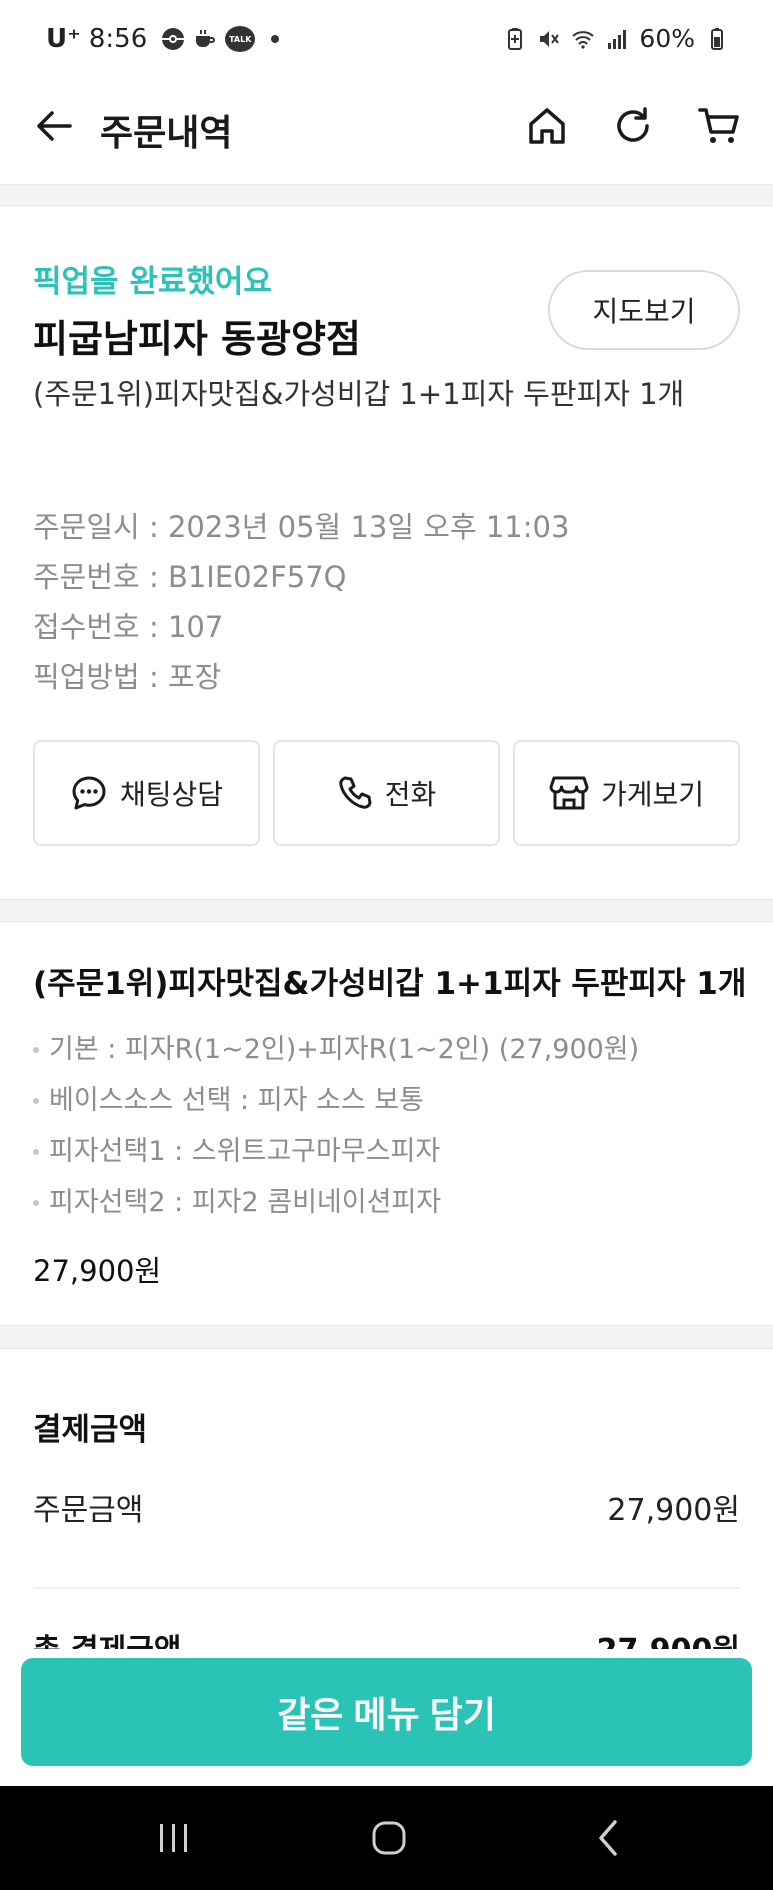  Describe the element at coordinates (550, 38) in the screenshot. I see `mute-icon` at that location.